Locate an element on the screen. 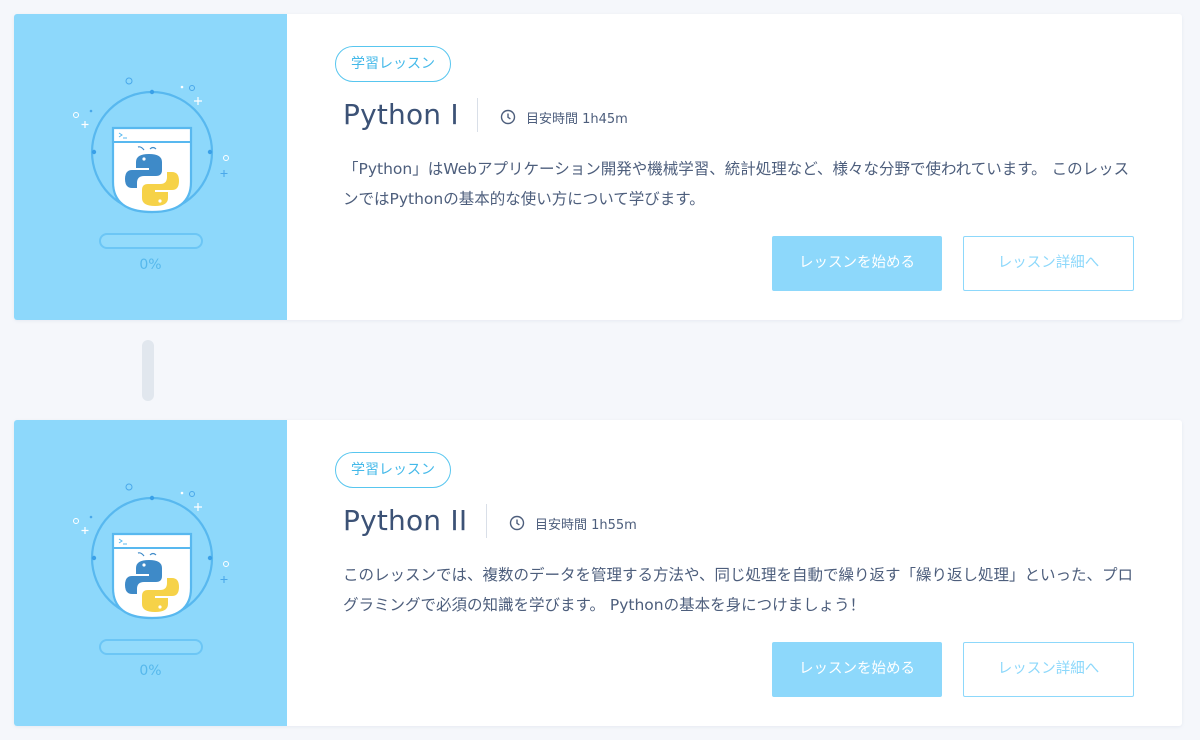 The width and height of the screenshot is (1200, 740). estimated-time-text: 目安時間 1h45m is located at coordinates (577, 119).